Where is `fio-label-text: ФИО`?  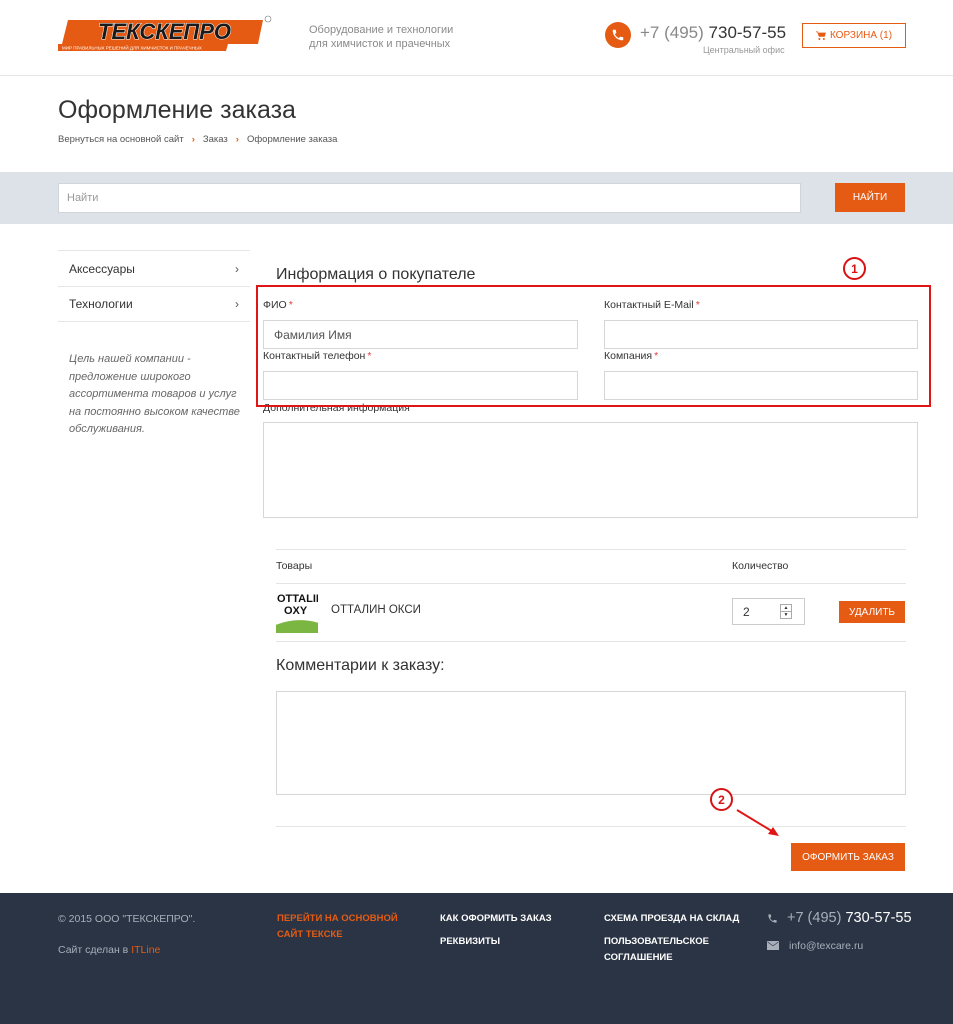 fio-label-text: ФИО is located at coordinates (275, 305).